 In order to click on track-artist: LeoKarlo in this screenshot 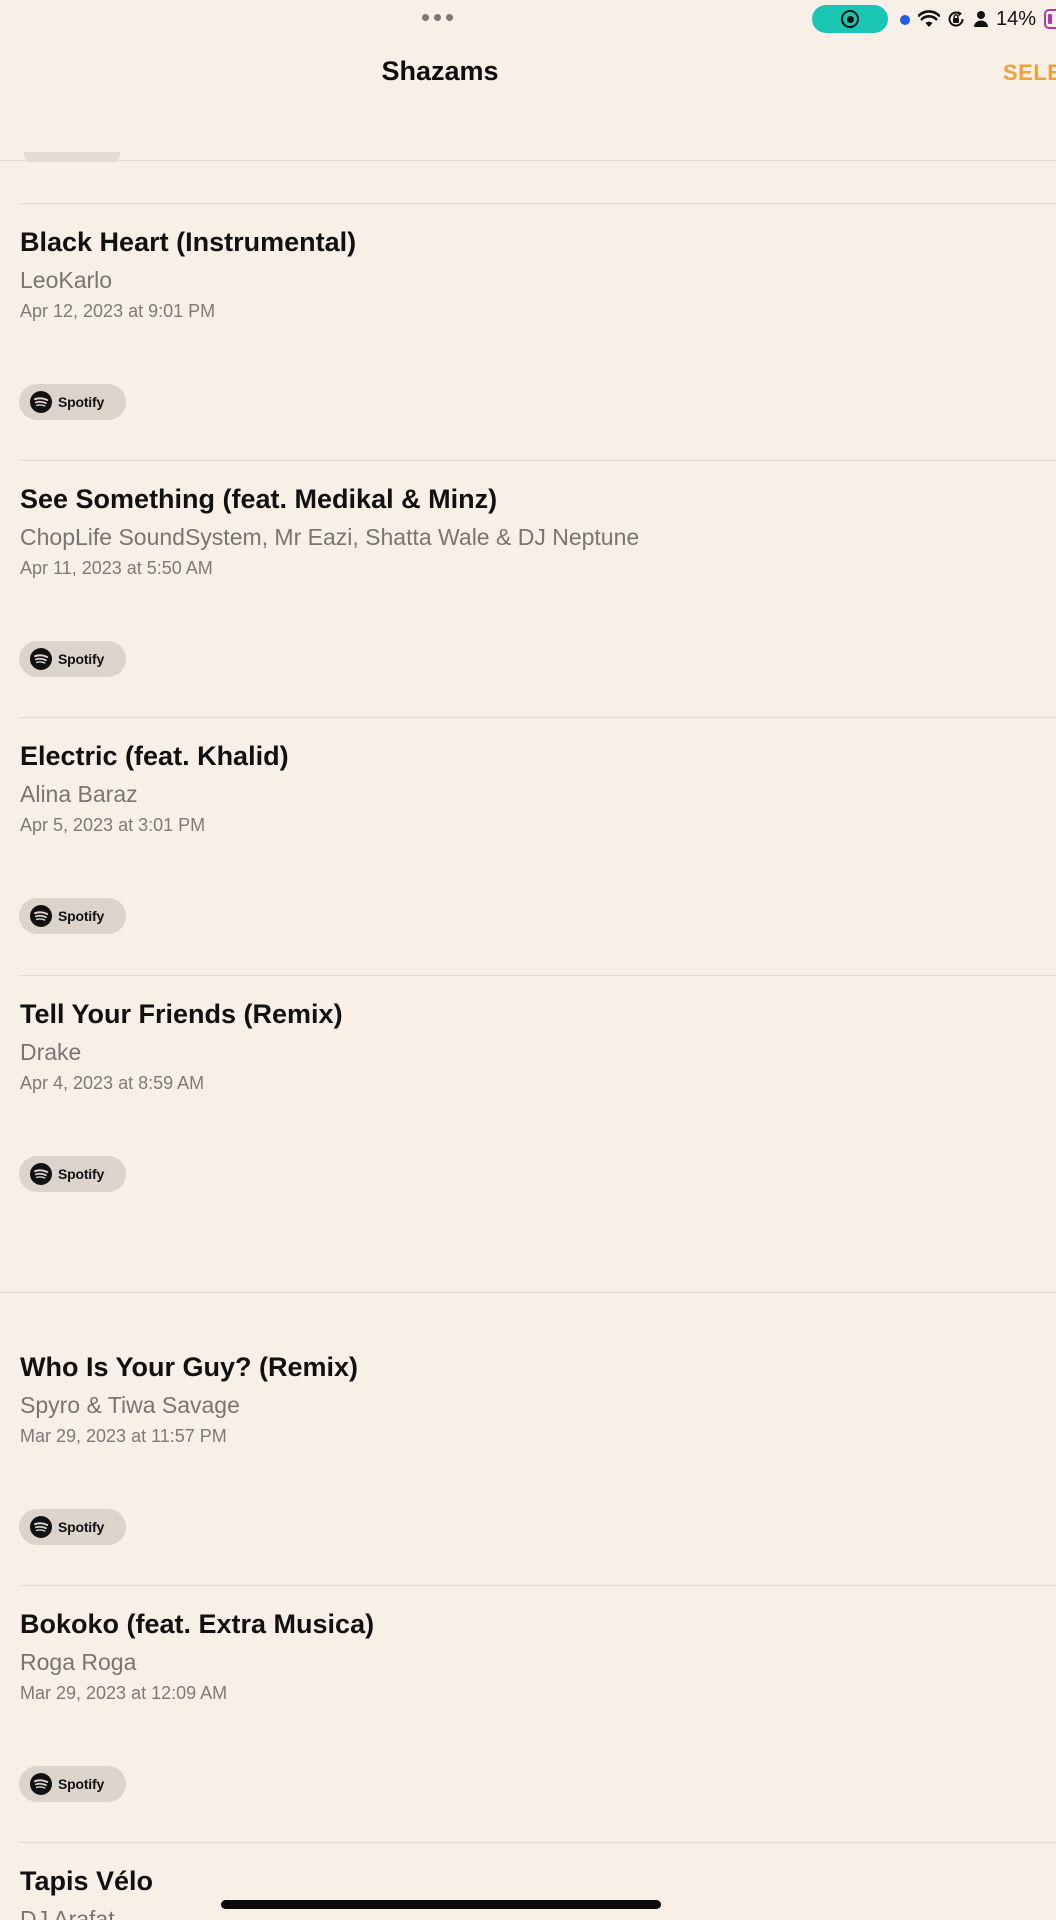, I will do `click(66, 280)`.